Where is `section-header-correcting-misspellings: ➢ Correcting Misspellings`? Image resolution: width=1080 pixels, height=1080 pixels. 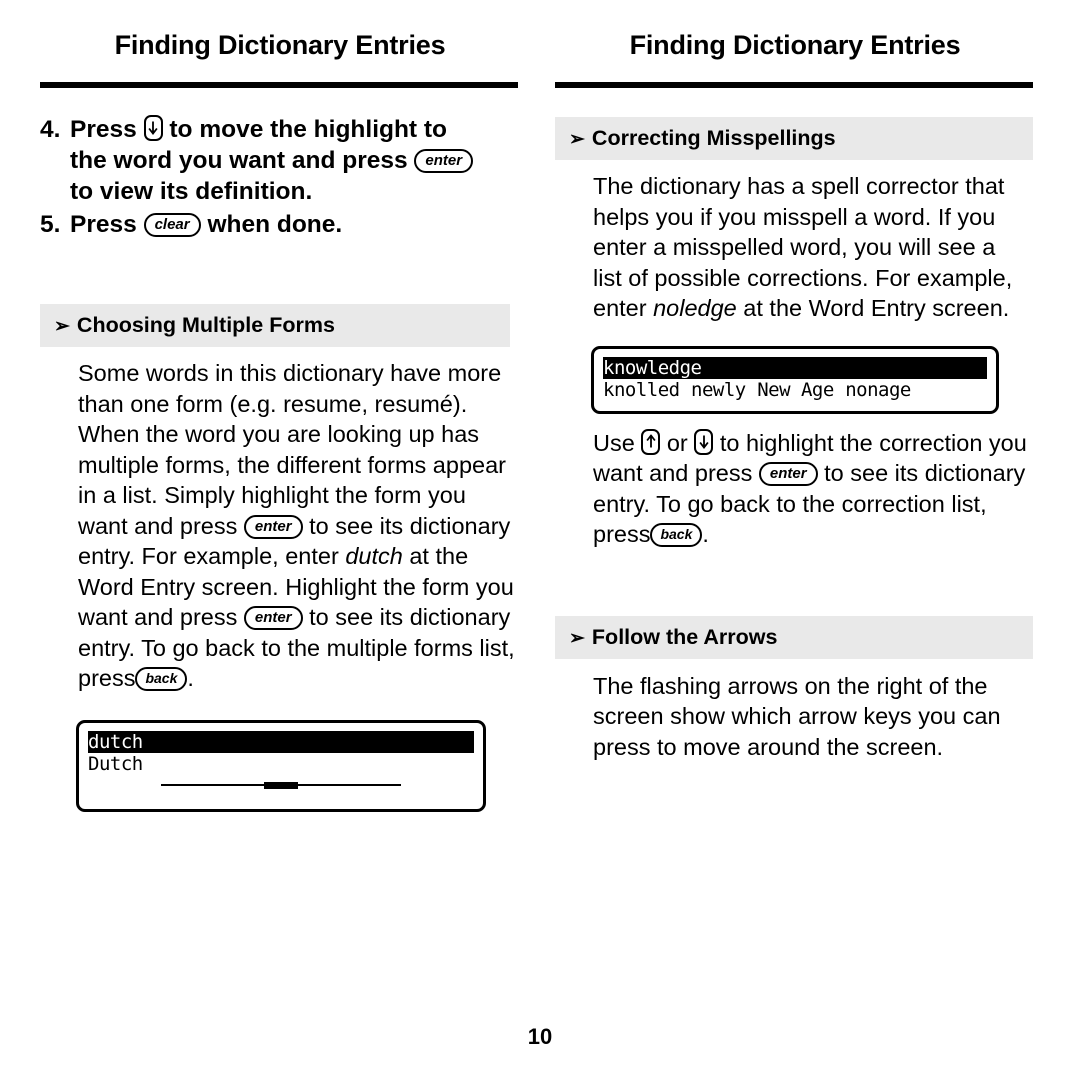
section-header-correcting-misspellings: ➢ Correcting Misspellings is located at coordinates (794, 138).